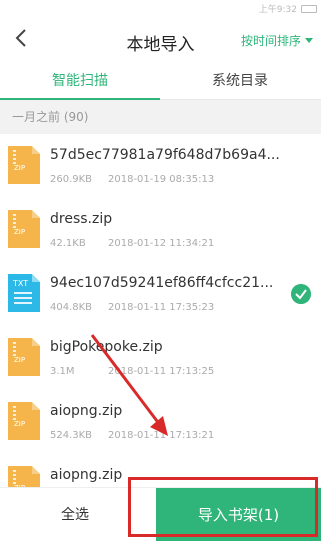 The width and height of the screenshot is (321, 541). What do you see at coordinates (270, 41) in the screenshot?
I see `sort-label: 按时间排序` at bounding box center [270, 41].